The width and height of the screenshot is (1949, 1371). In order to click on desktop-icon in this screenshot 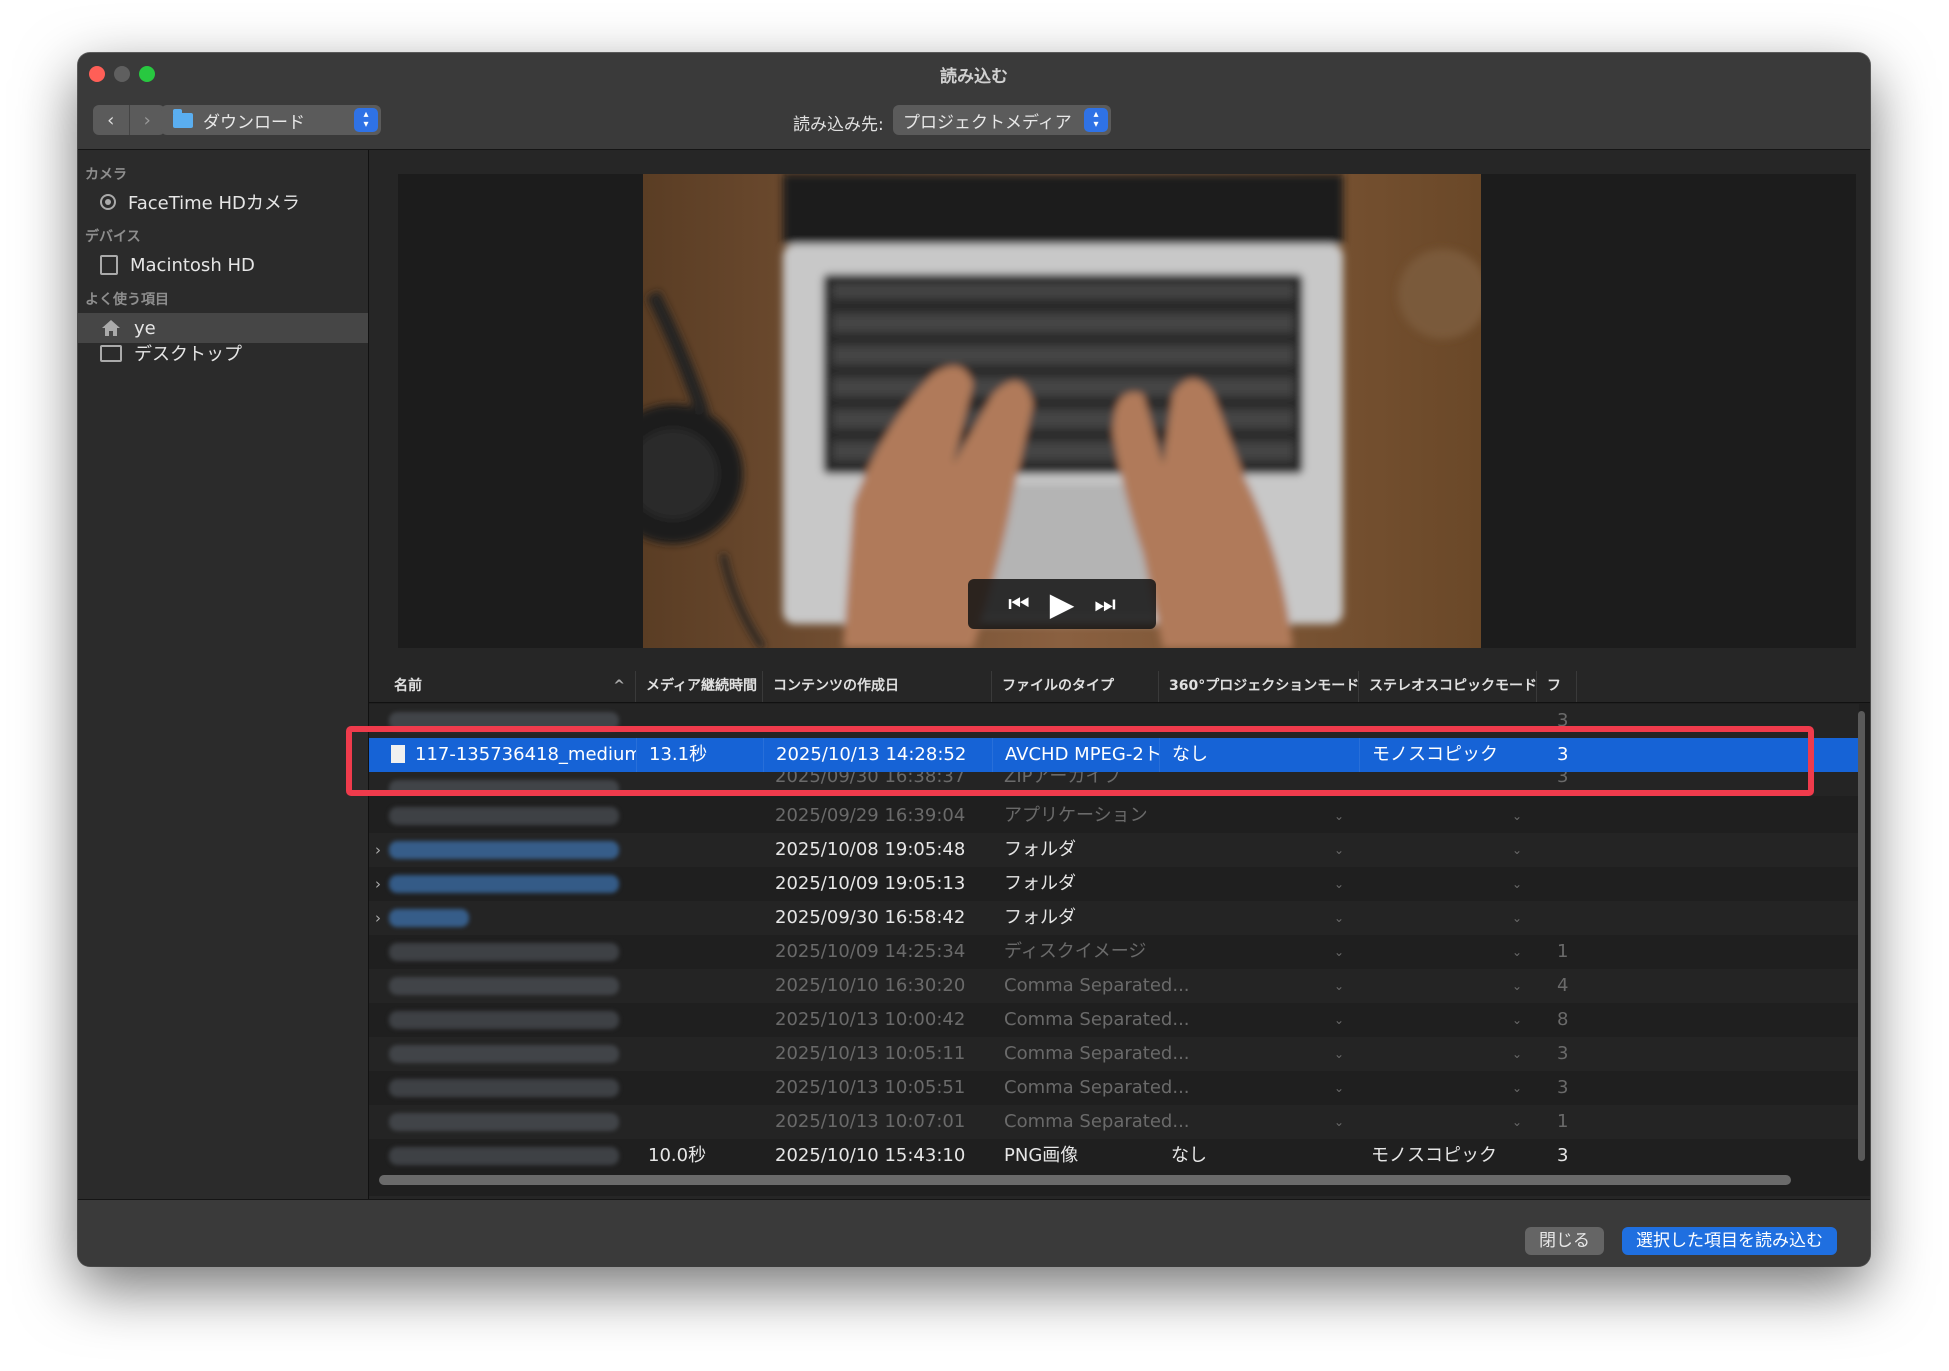, I will do `click(111, 353)`.